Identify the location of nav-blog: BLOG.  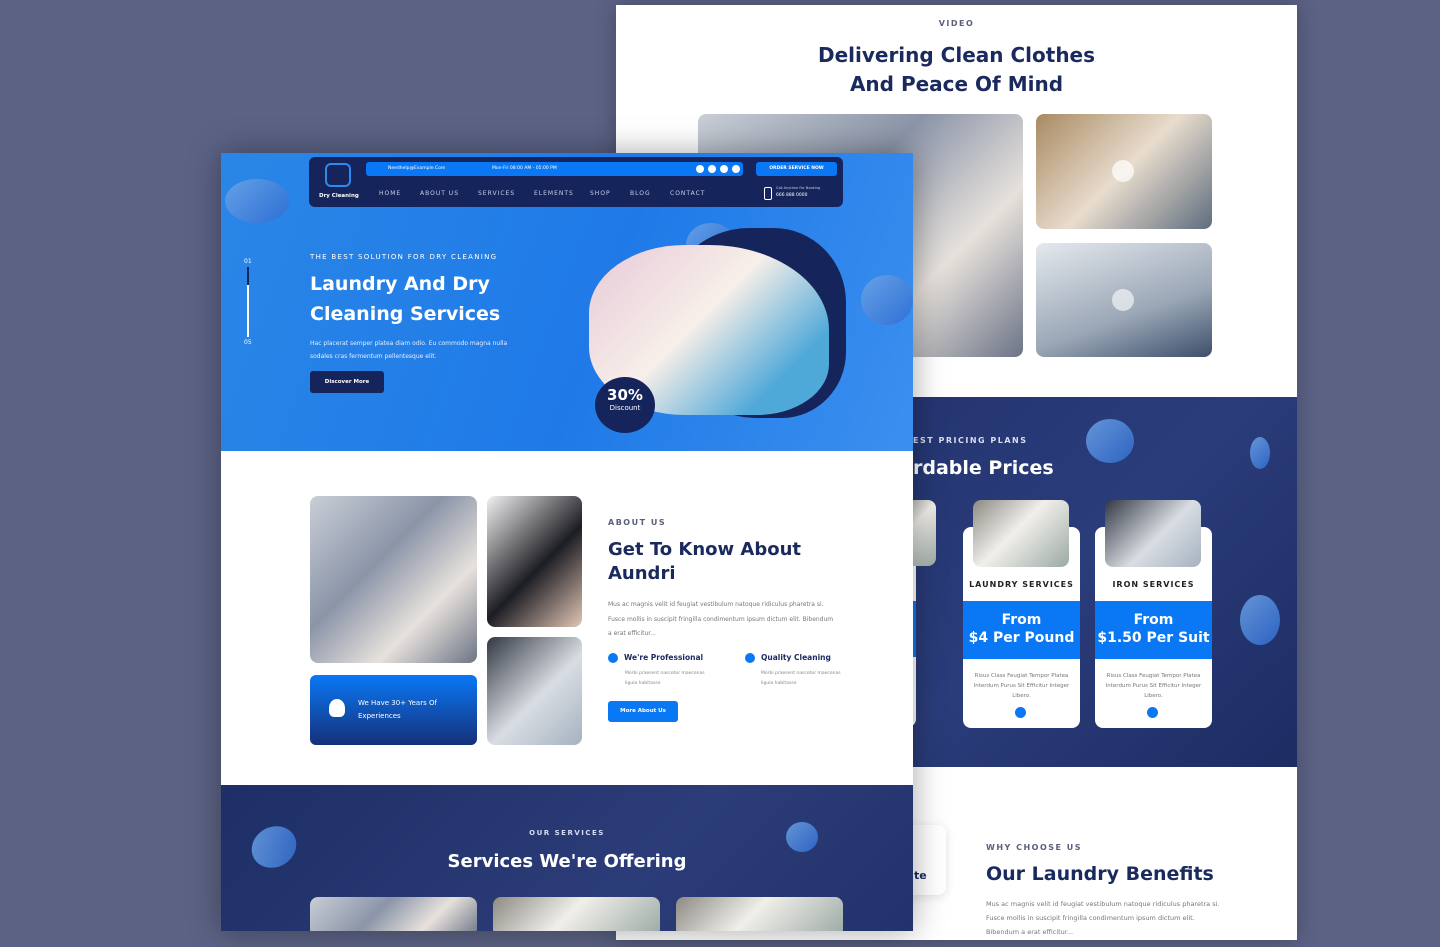
(650, 193).